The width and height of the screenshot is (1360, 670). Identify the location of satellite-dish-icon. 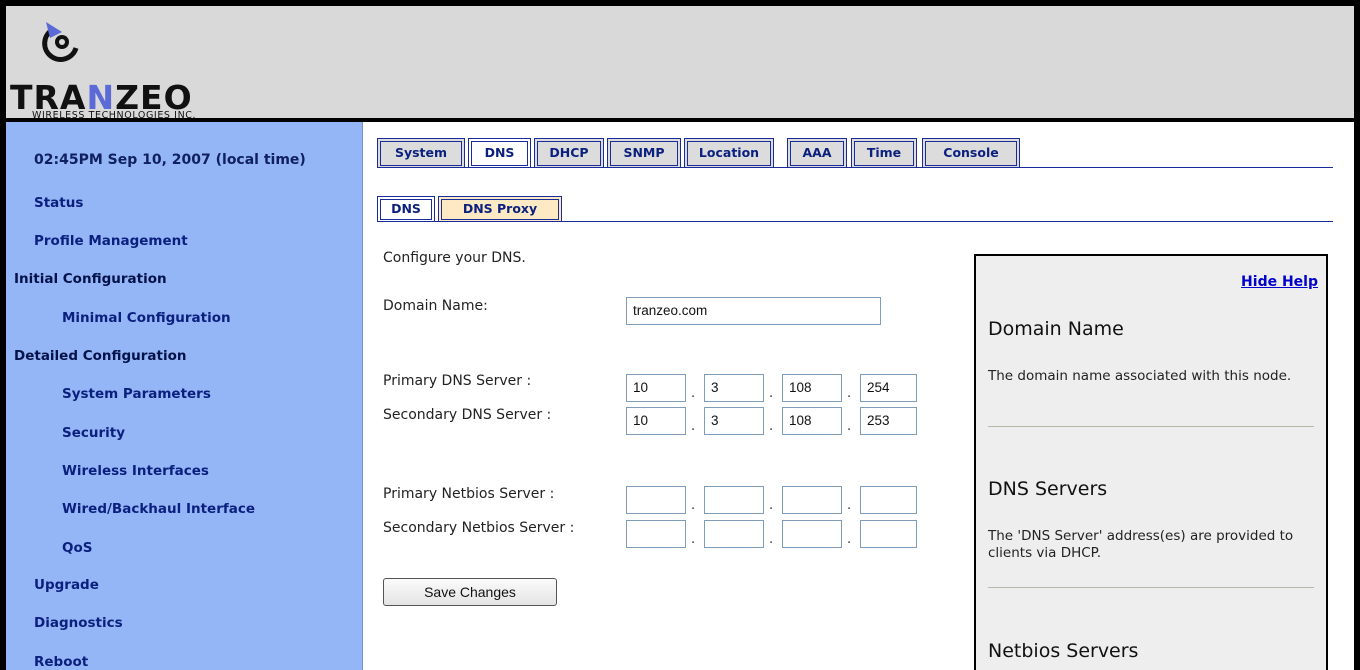
(60, 42).